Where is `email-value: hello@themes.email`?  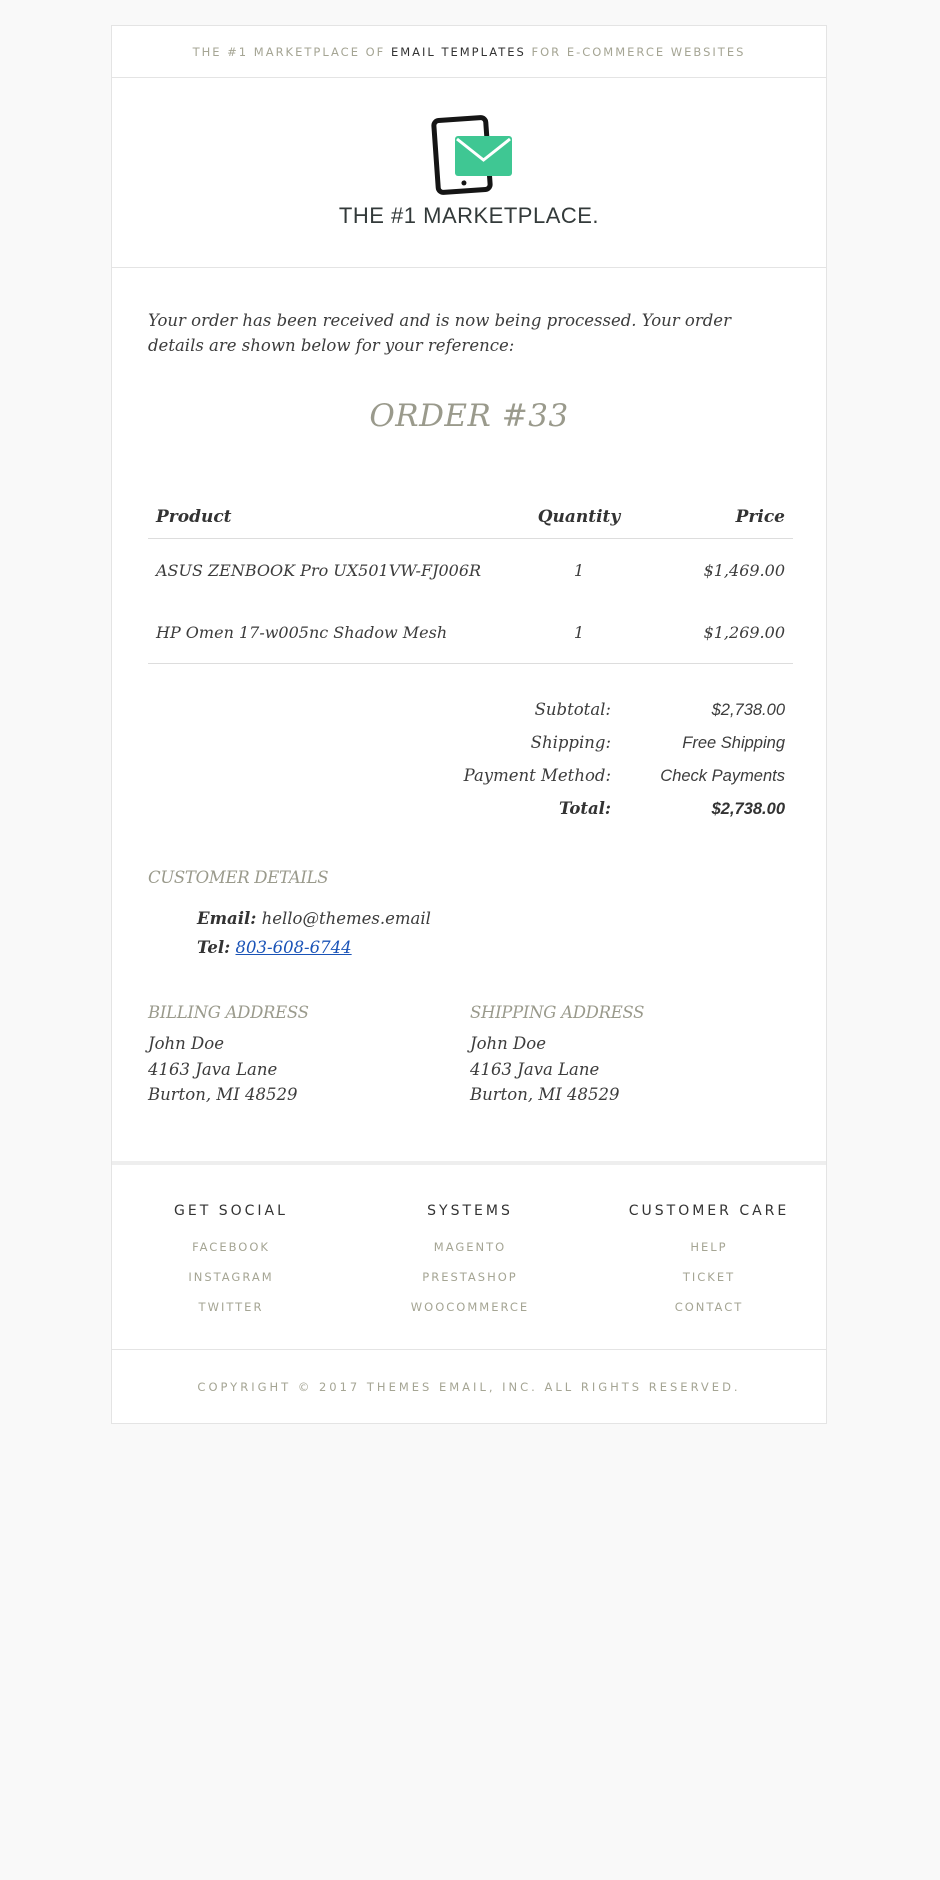 email-value: hello@themes.email is located at coordinates (346, 918).